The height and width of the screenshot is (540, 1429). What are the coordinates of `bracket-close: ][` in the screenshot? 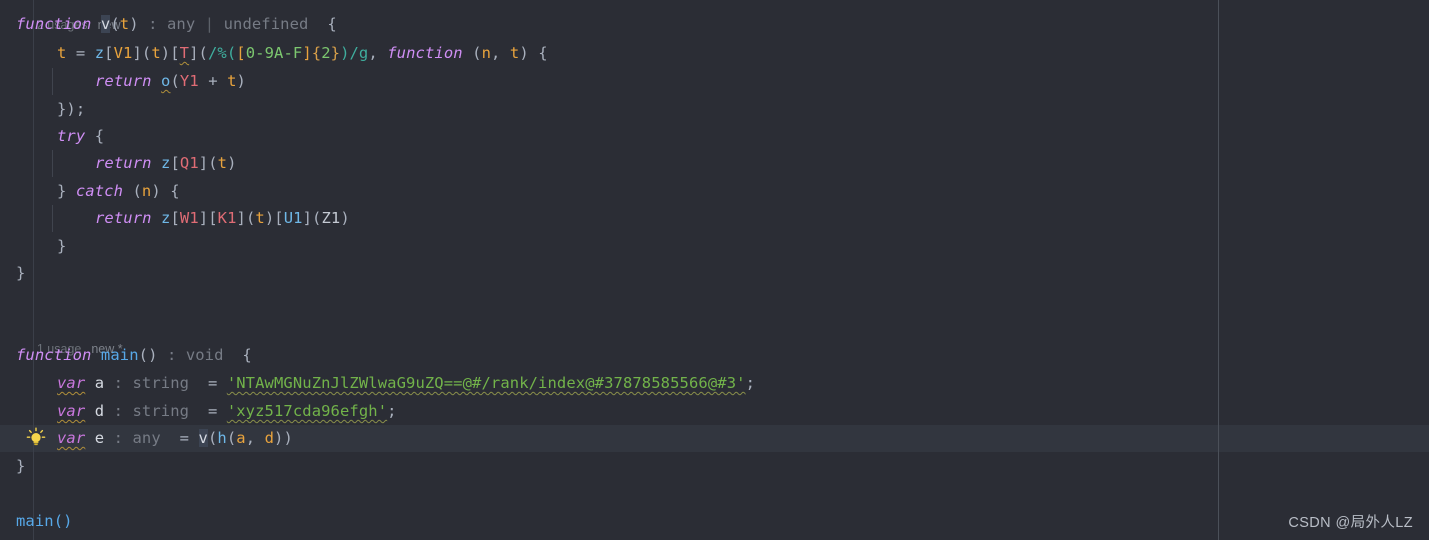 It's located at (208, 218).